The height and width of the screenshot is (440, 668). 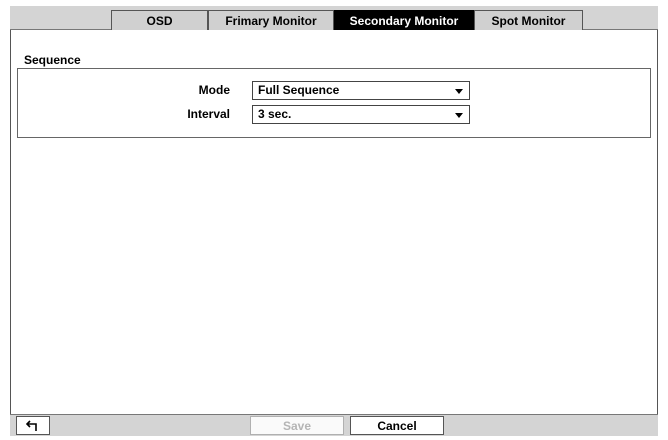 I want to click on return-arrow-icon, so click(x=31, y=425).